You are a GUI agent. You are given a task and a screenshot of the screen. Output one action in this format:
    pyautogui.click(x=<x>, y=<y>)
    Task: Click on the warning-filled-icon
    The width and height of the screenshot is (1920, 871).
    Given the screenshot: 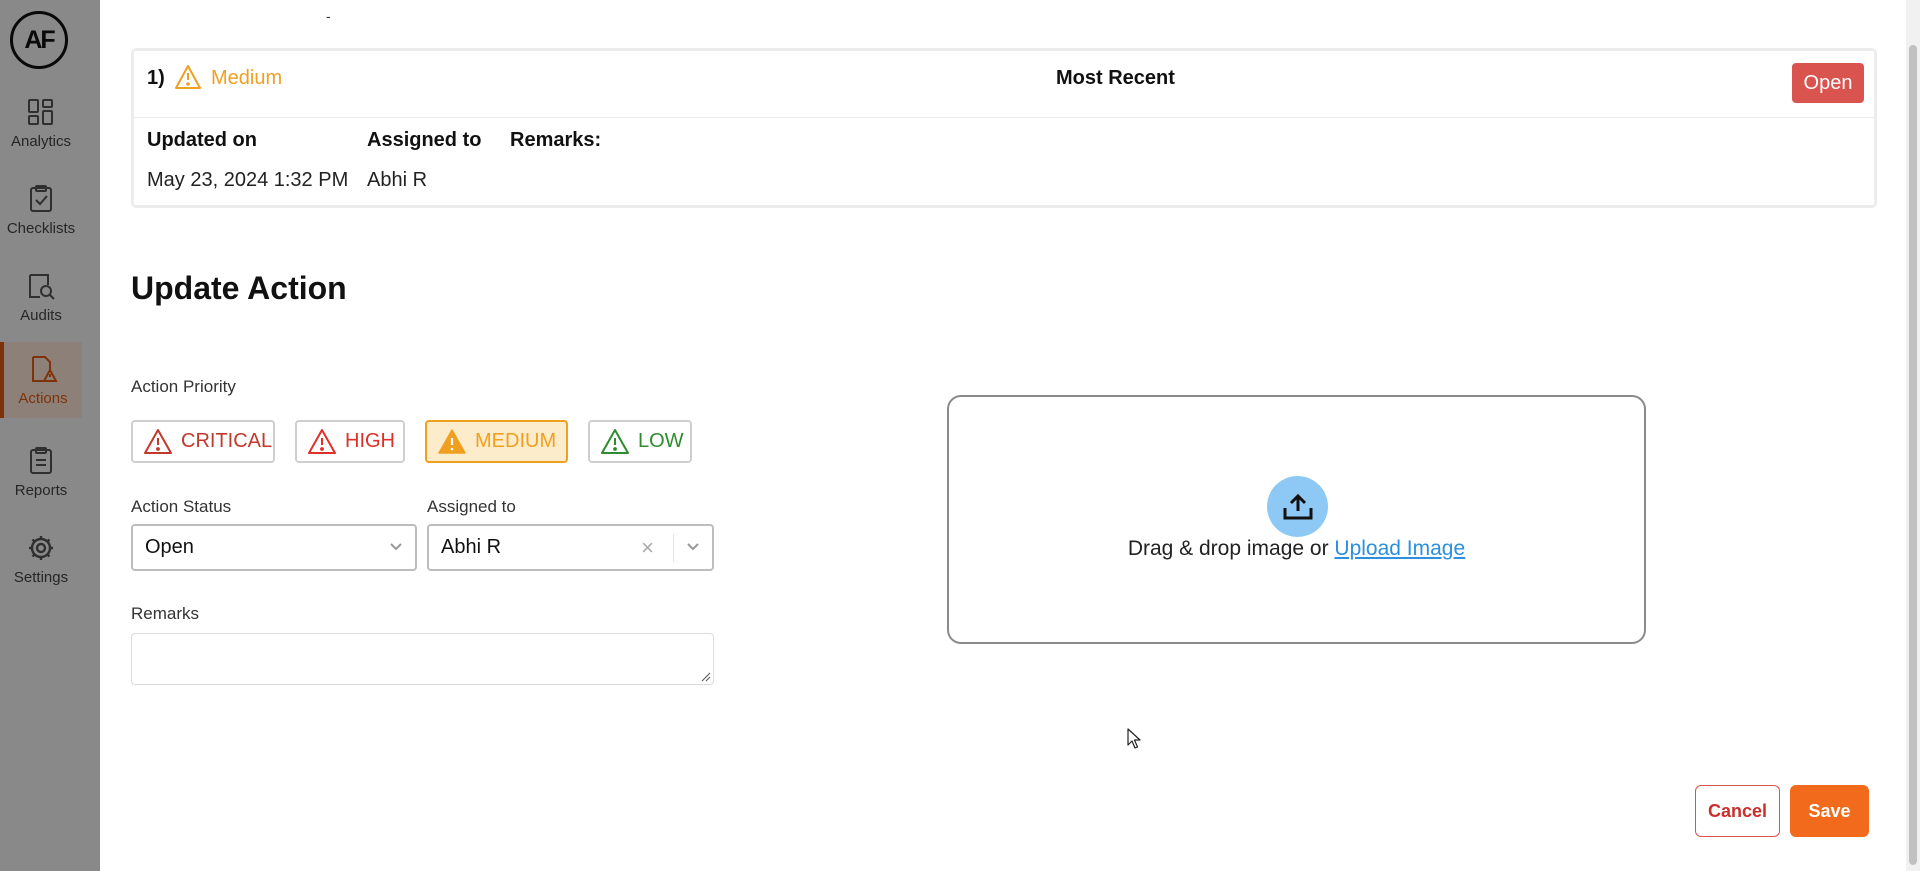 What is the action you would take?
    pyautogui.click(x=452, y=441)
    